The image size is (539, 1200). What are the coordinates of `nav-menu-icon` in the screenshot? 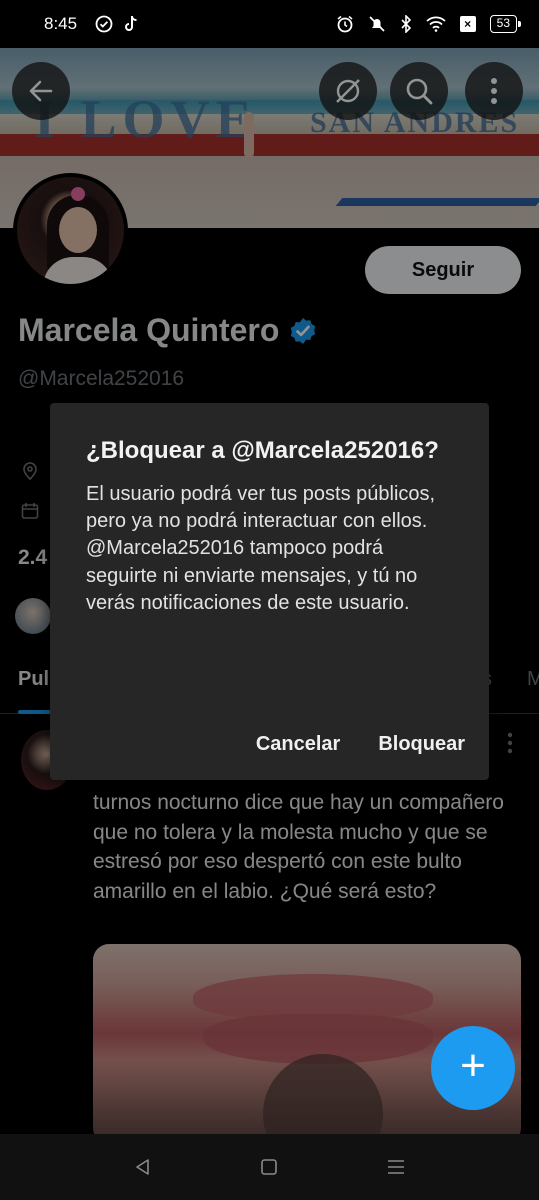 It's located at (396, 1167).